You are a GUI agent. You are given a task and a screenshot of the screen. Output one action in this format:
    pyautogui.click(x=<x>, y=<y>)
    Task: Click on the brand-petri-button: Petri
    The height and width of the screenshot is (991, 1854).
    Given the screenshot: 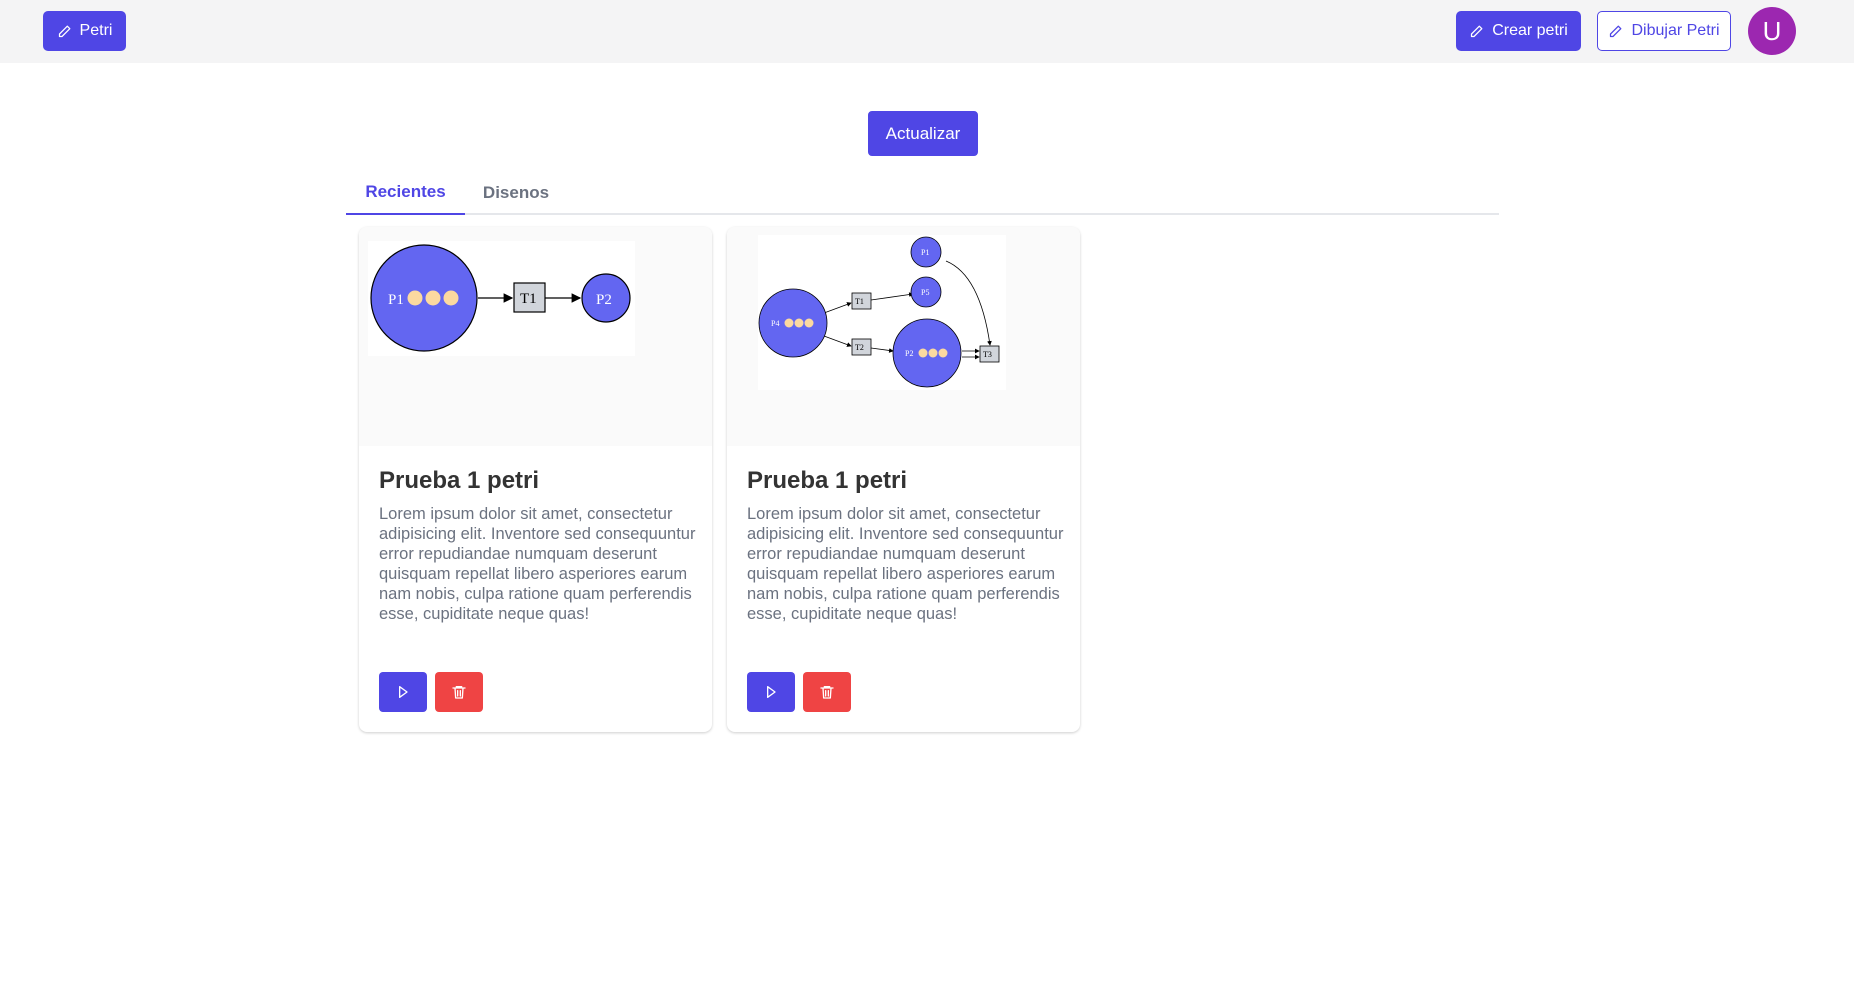 What is the action you would take?
    pyautogui.click(x=84, y=31)
    